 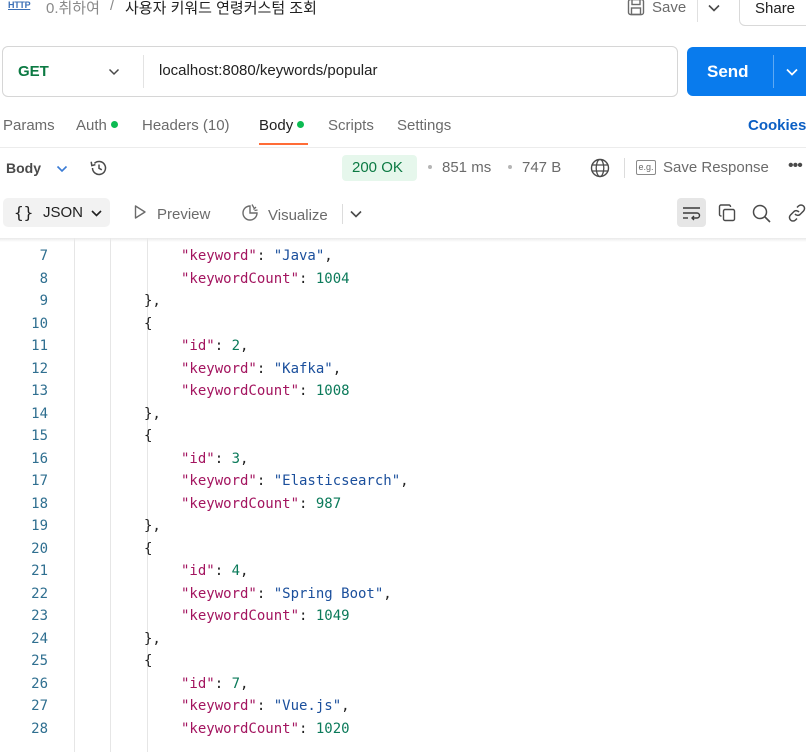 I want to click on code-text: "keywordCount": 1008, so click(x=265, y=391).